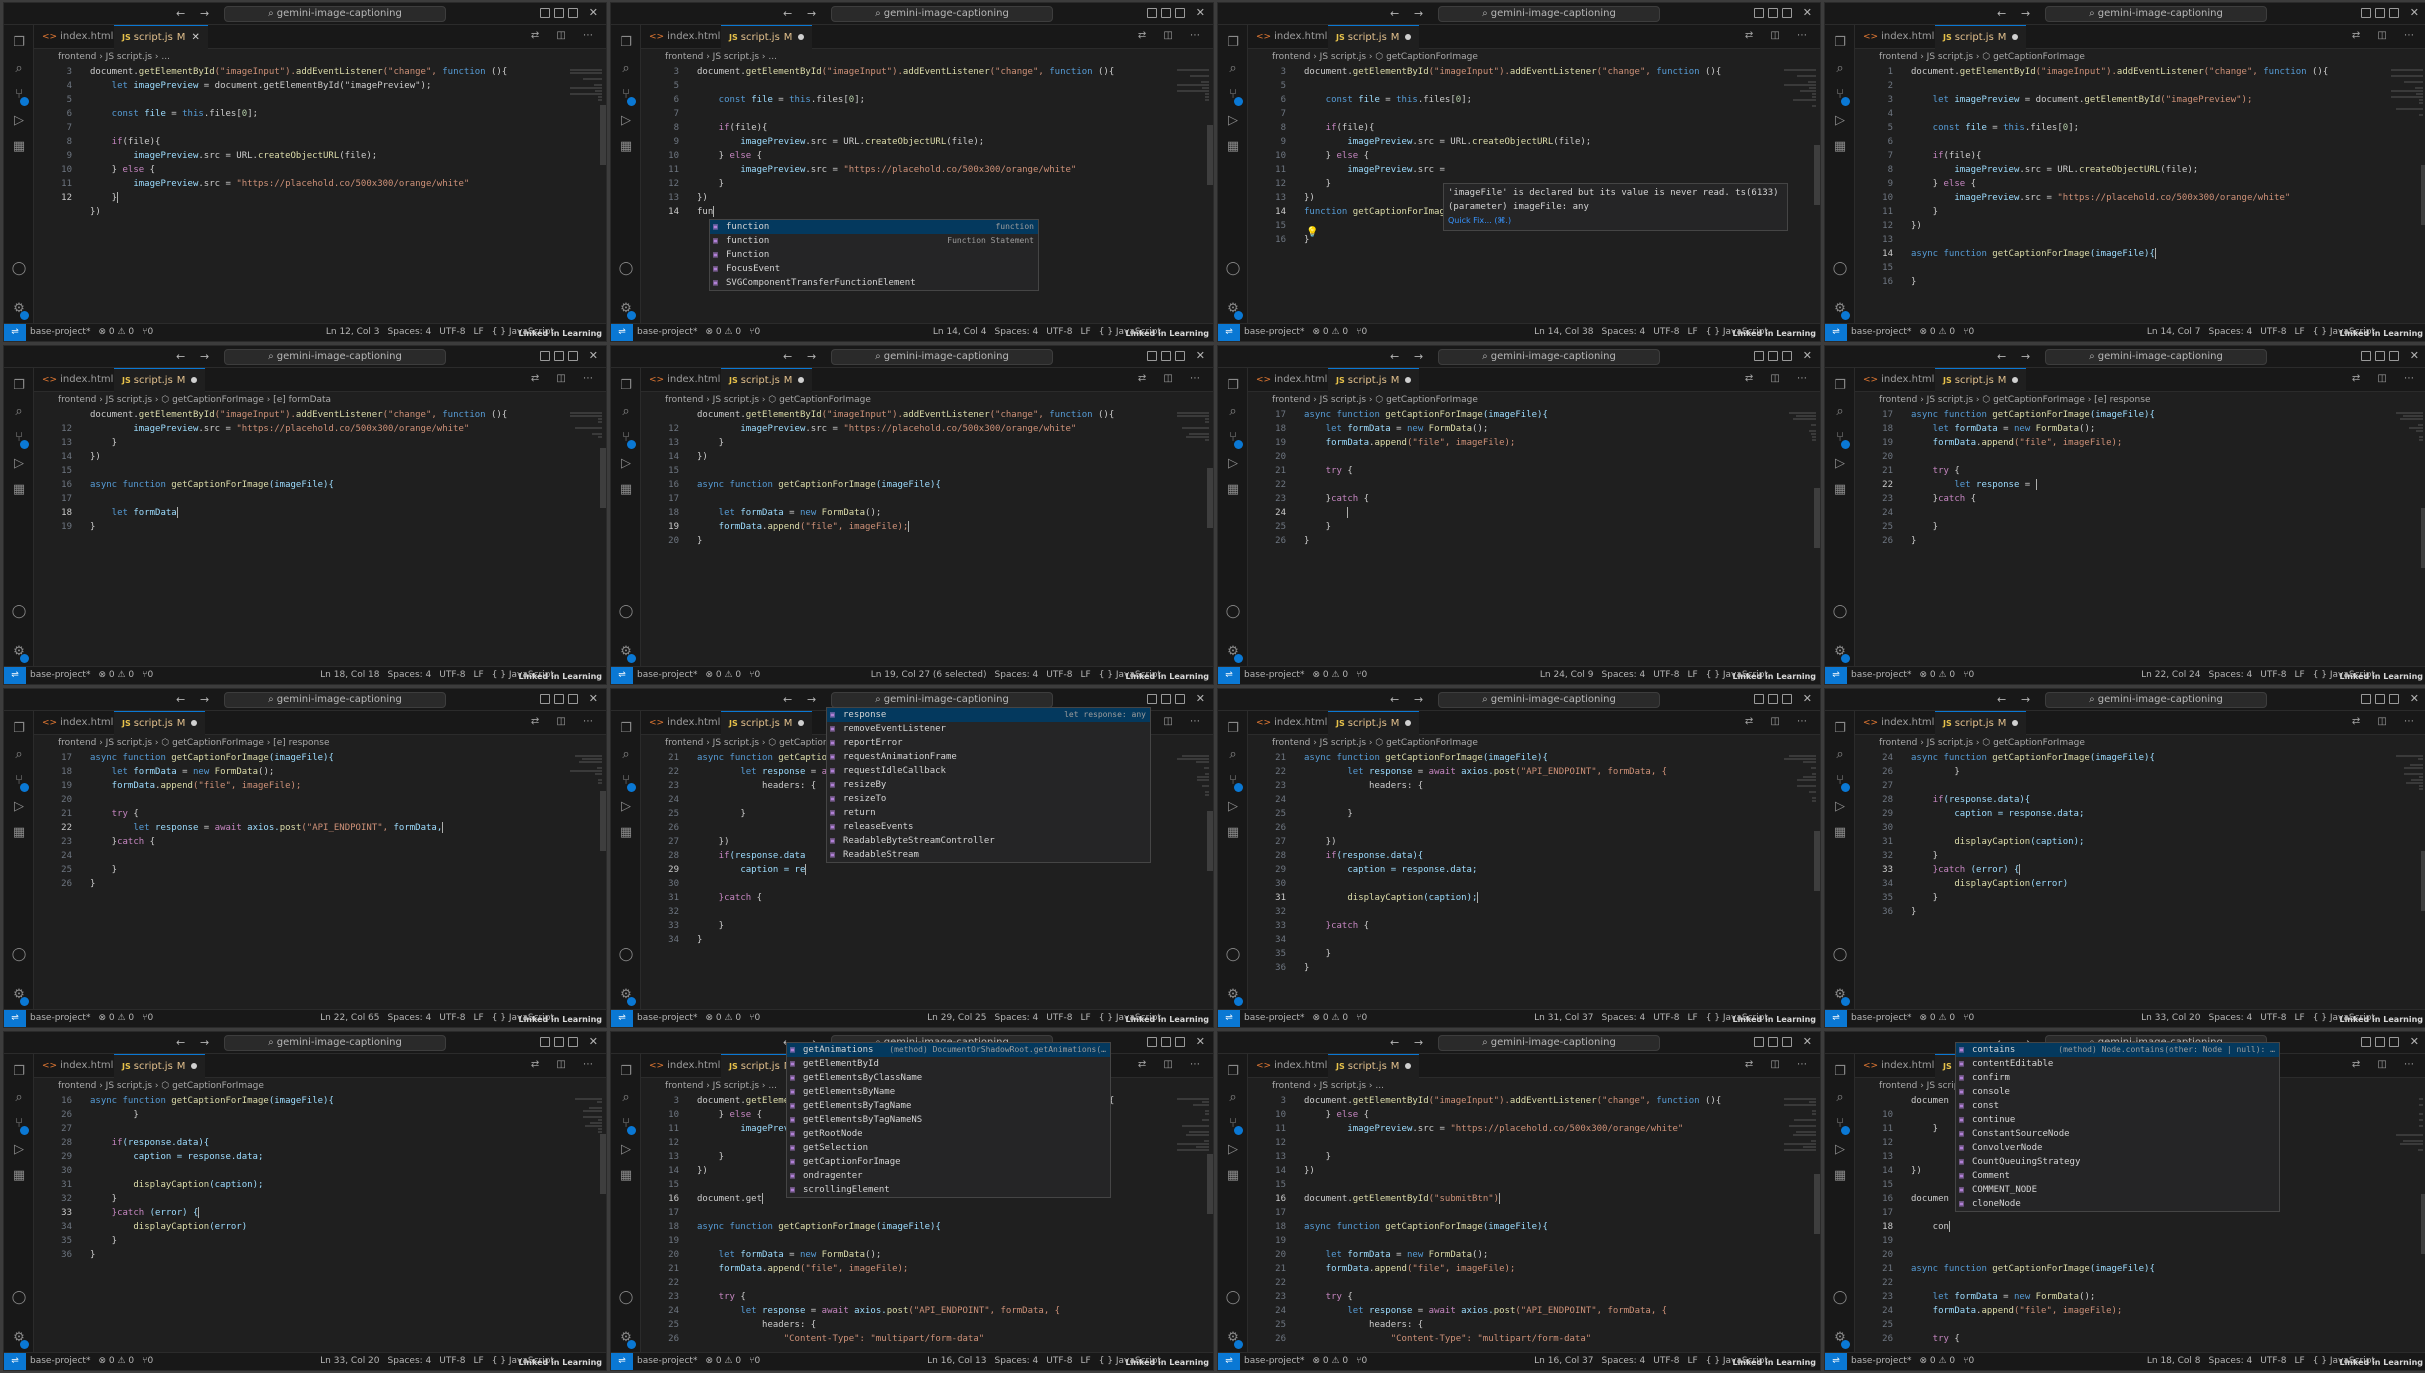  Describe the element at coordinates (2117, 1190) in the screenshot. I see `suggestion-item: ▣ COMMENT_NODE` at that location.